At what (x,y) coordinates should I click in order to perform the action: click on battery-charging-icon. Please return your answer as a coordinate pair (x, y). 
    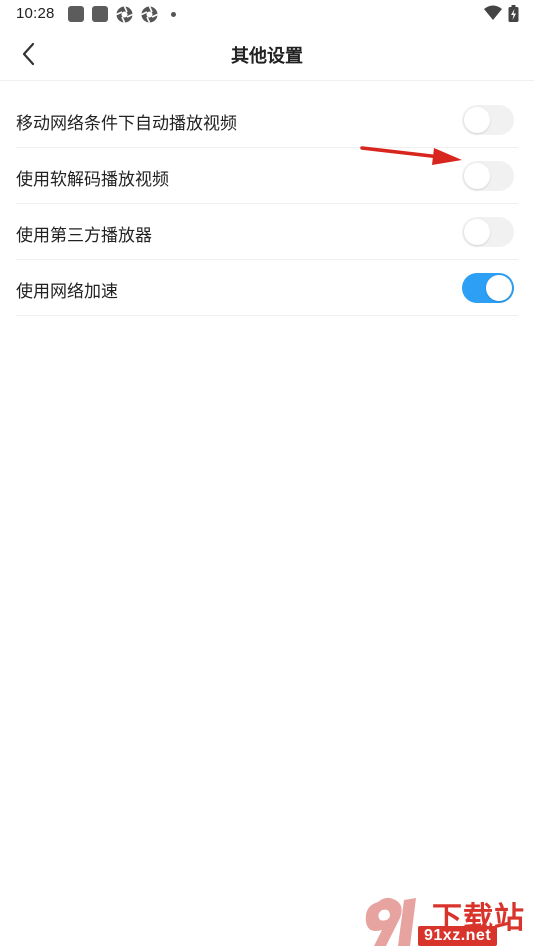
    Looking at the image, I should click on (513, 16).